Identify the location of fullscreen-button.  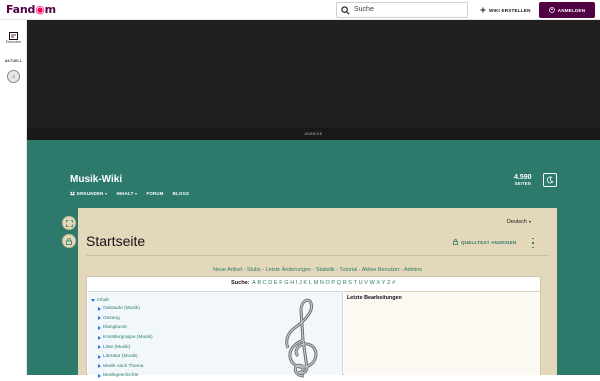
(69, 223).